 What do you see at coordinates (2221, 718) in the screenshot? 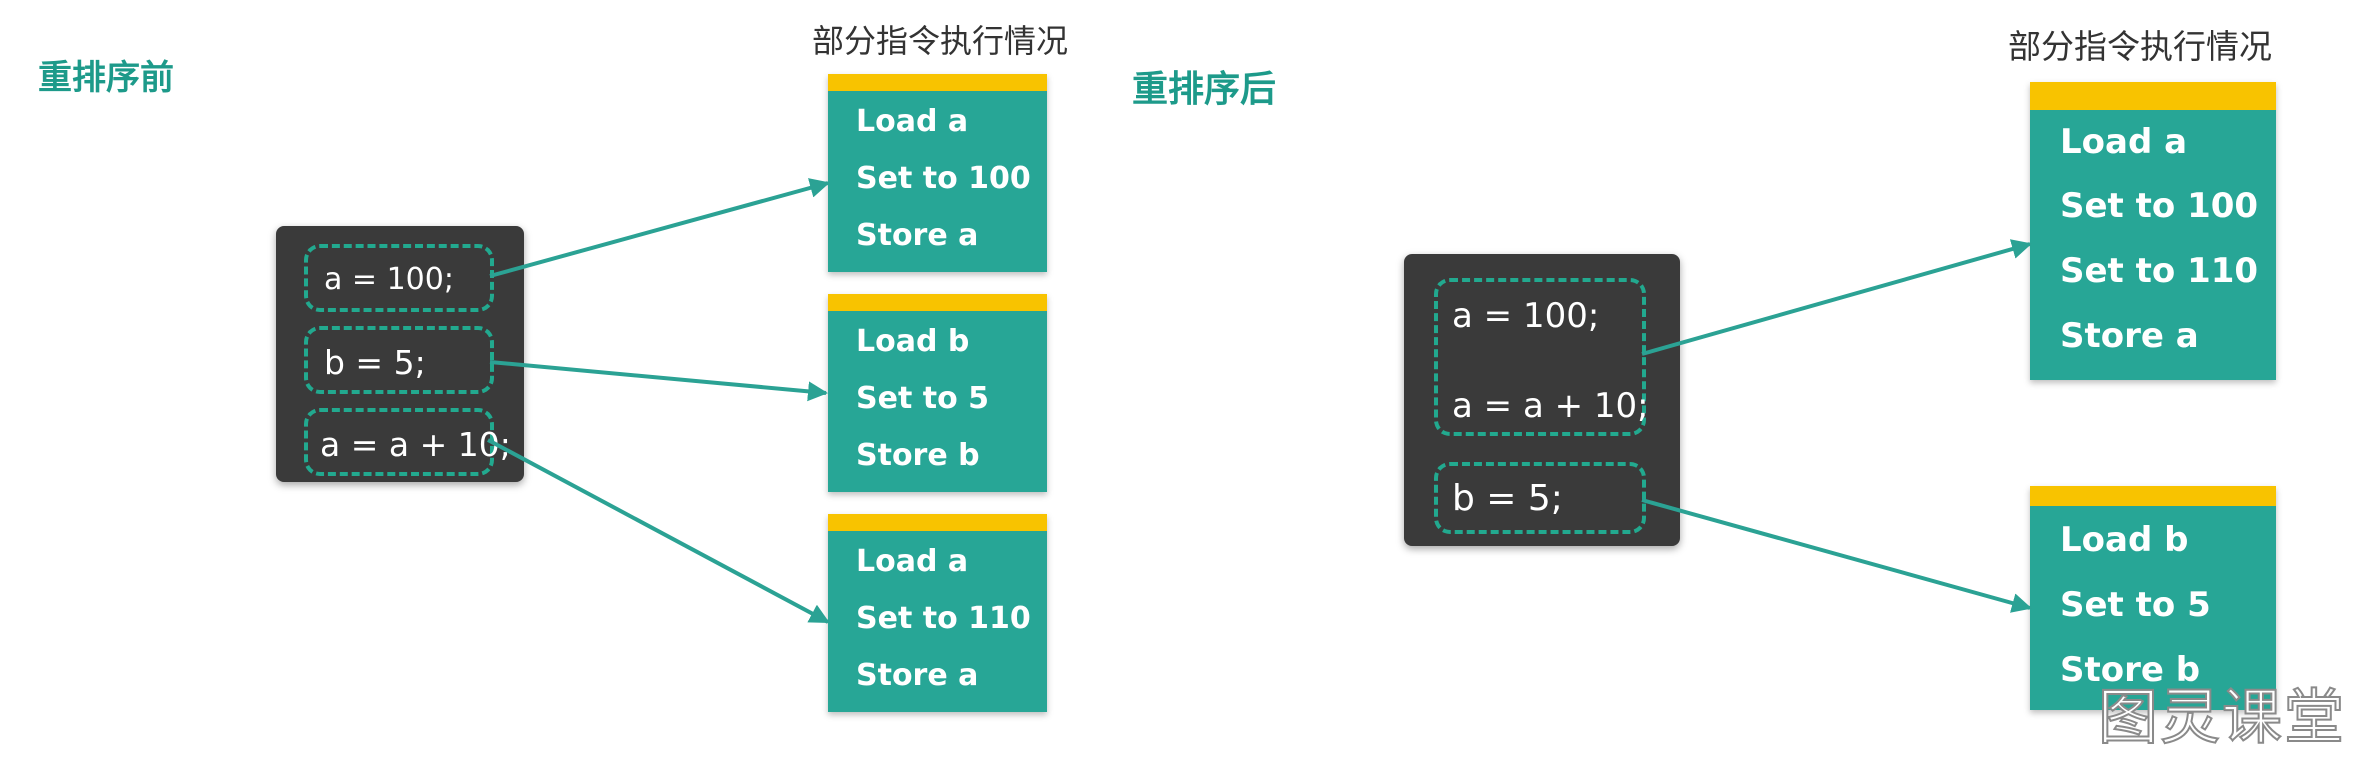
I see `watermark: 图灵课堂` at bounding box center [2221, 718].